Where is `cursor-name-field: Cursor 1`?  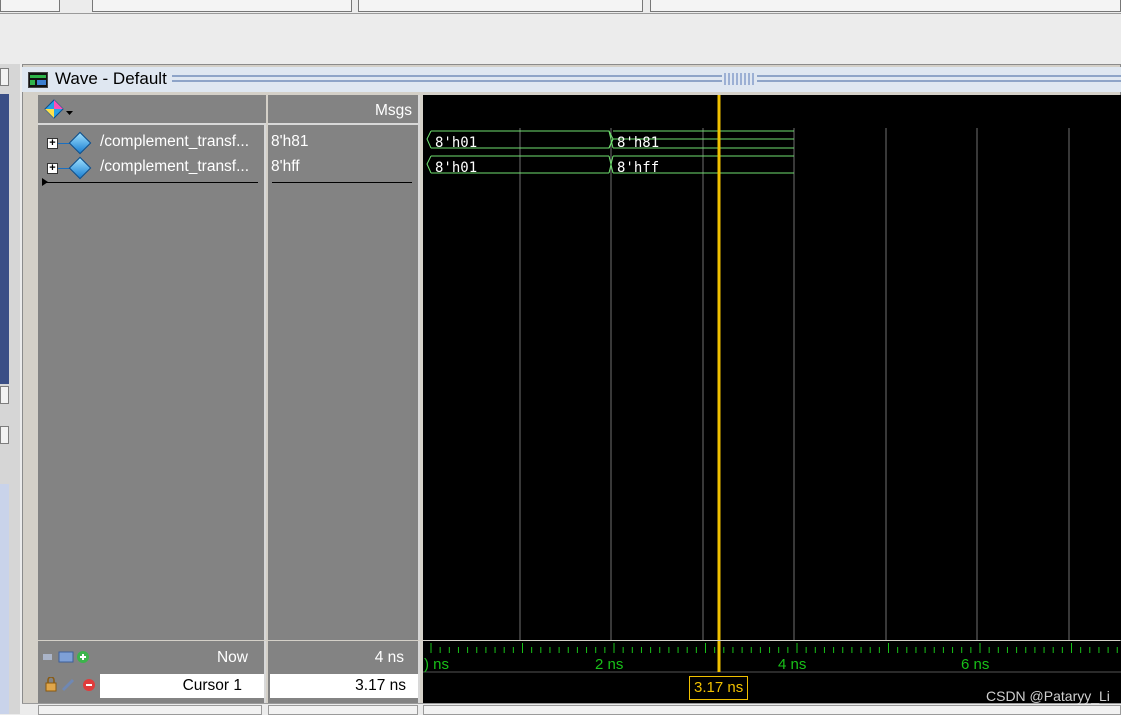
cursor-name-field: Cursor 1 is located at coordinates (182, 686).